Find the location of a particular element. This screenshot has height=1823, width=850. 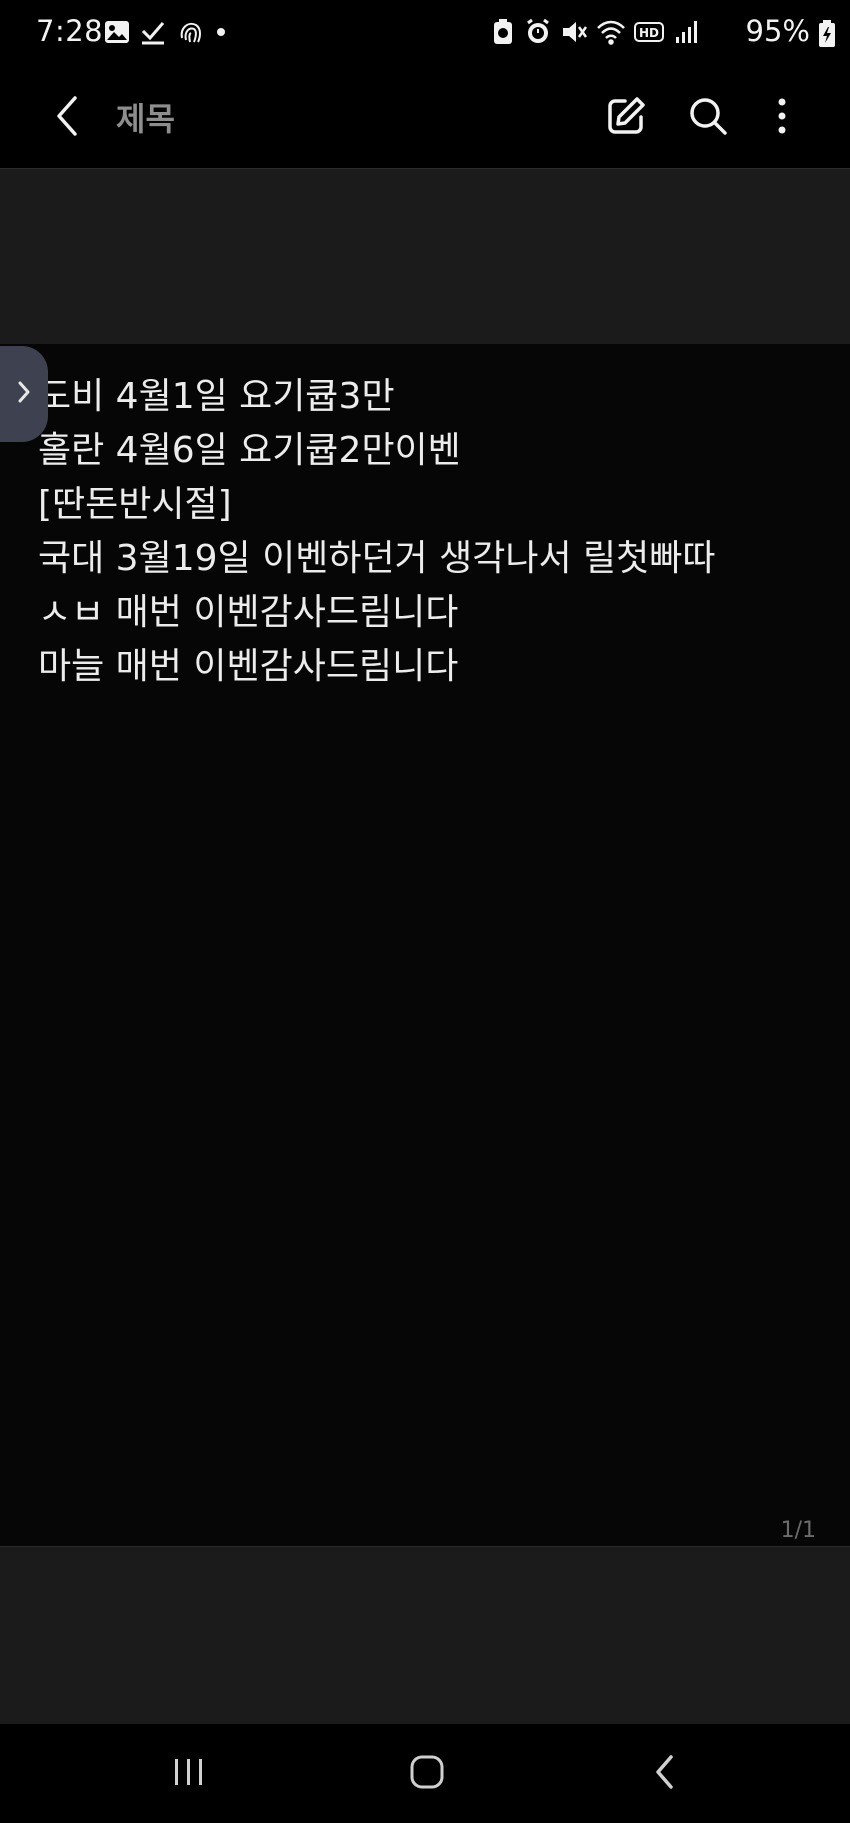

recents-button is located at coordinates (189, 1774).